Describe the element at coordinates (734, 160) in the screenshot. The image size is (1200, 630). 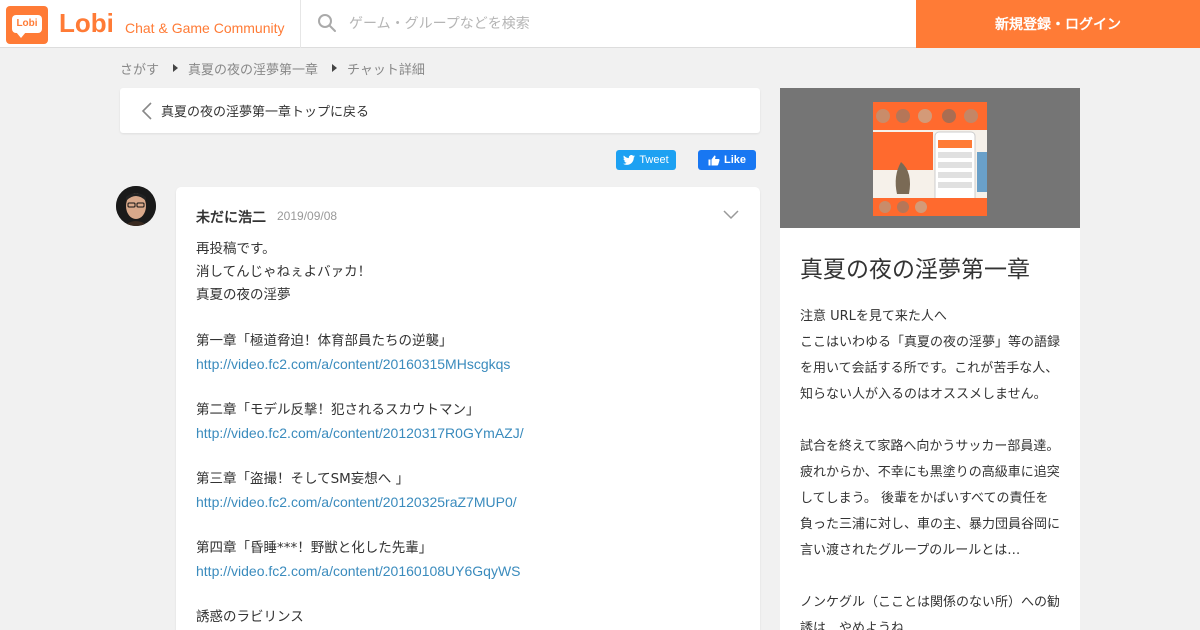
I see `like-label: Like` at that location.